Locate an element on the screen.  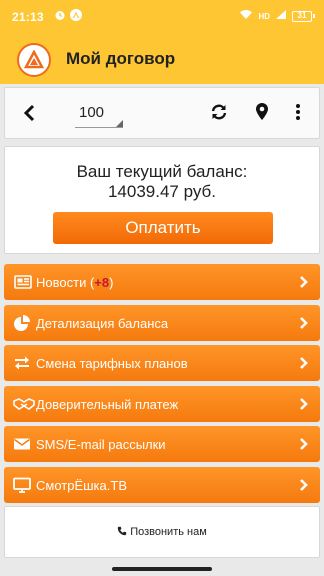
news-count-badge: +8 is located at coordinates (102, 282).